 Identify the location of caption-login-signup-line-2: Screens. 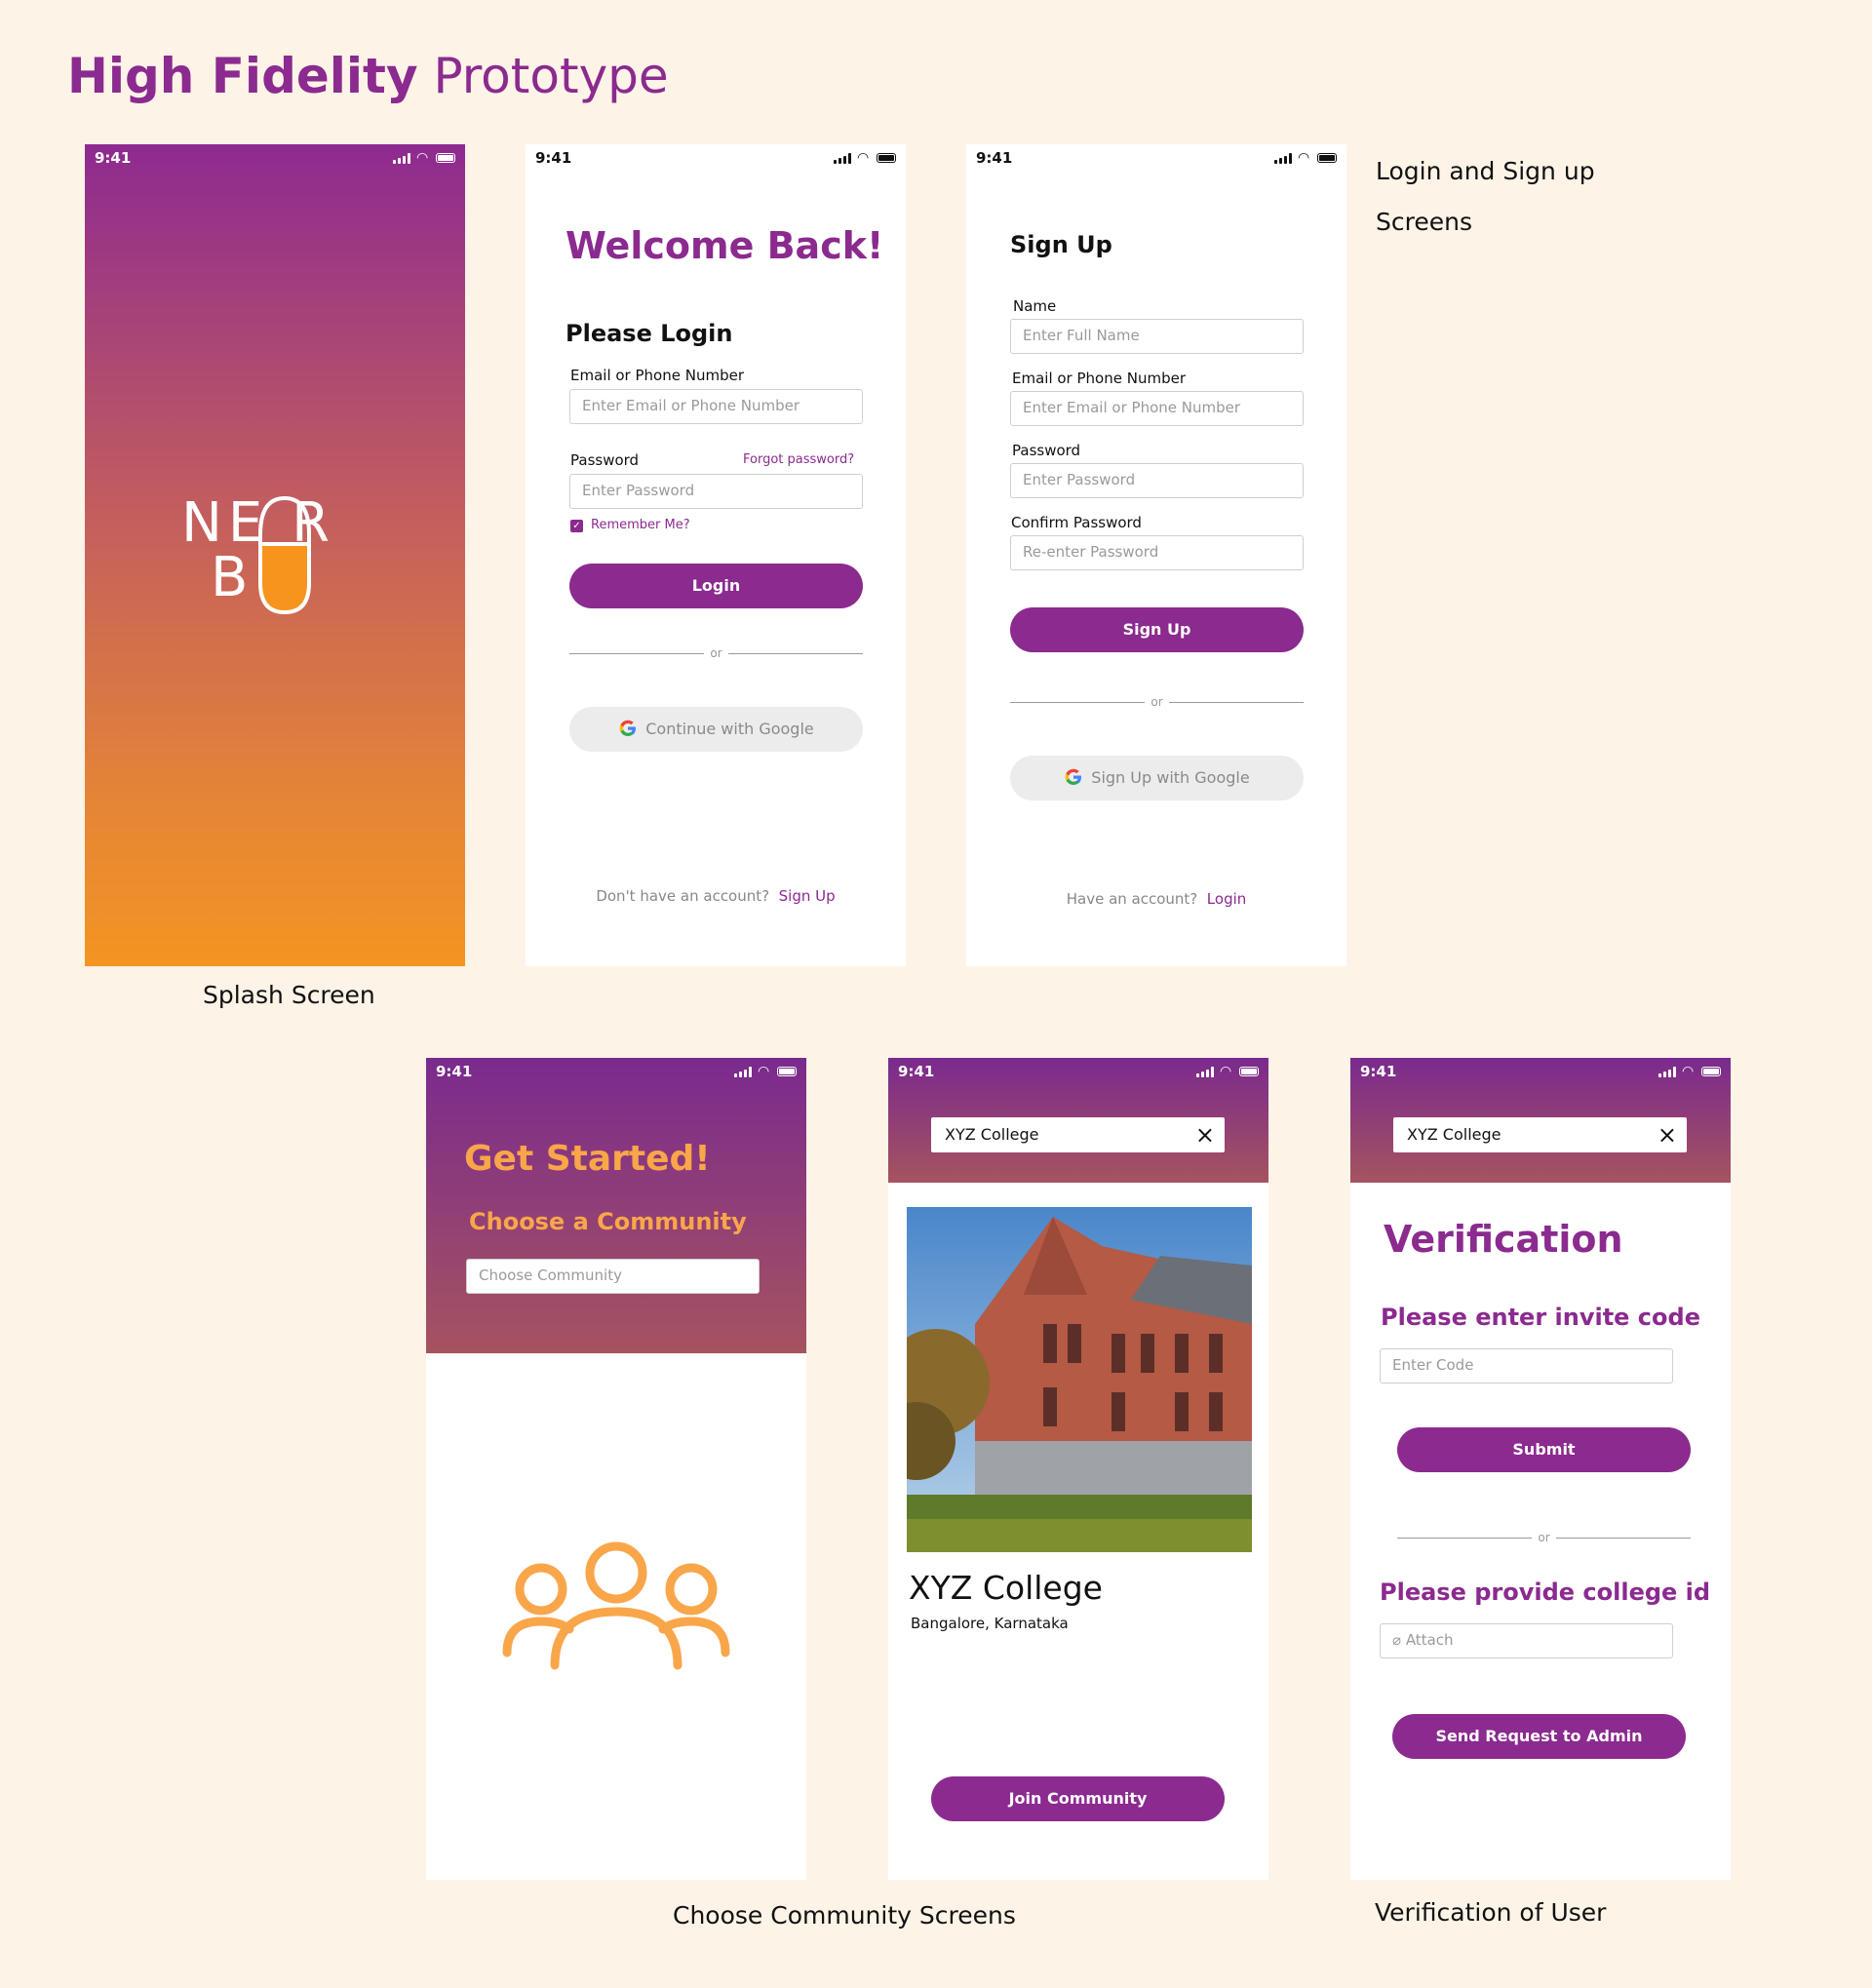
(1424, 222).